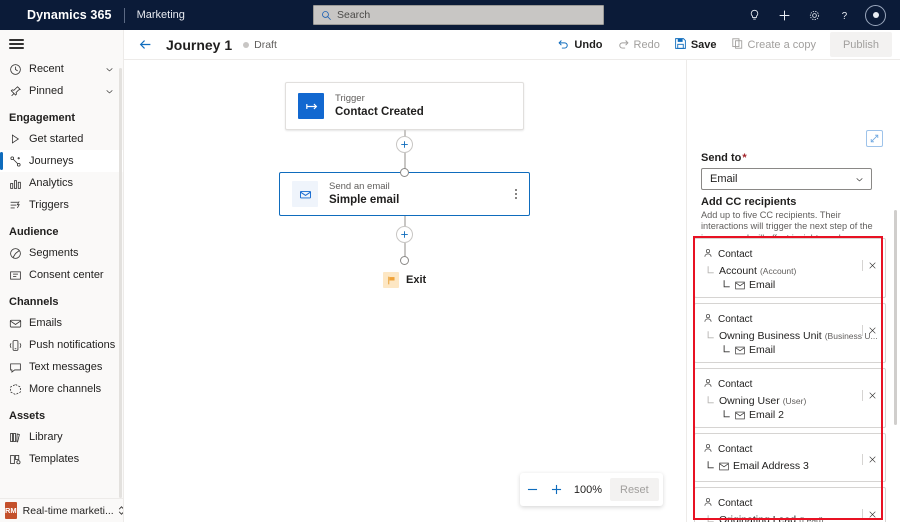 The height and width of the screenshot is (522, 900). I want to click on cc-entity-label: (User), so click(794, 401).